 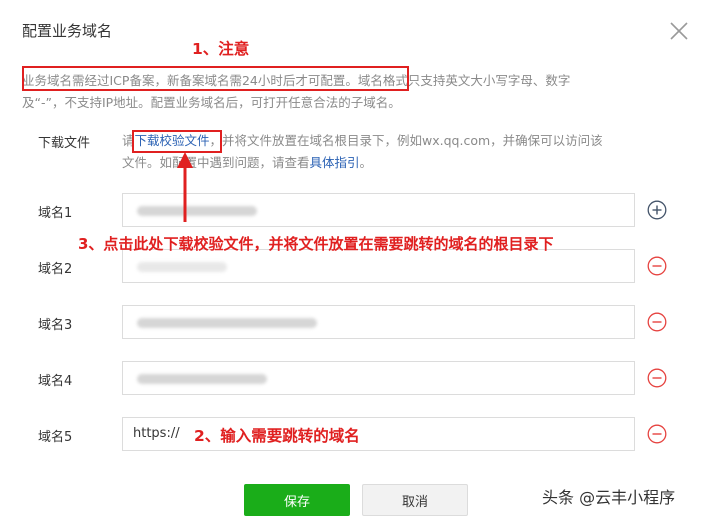 What do you see at coordinates (609, 497) in the screenshot?
I see `watermark: 头条 @云丰小程序` at bounding box center [609, 497].